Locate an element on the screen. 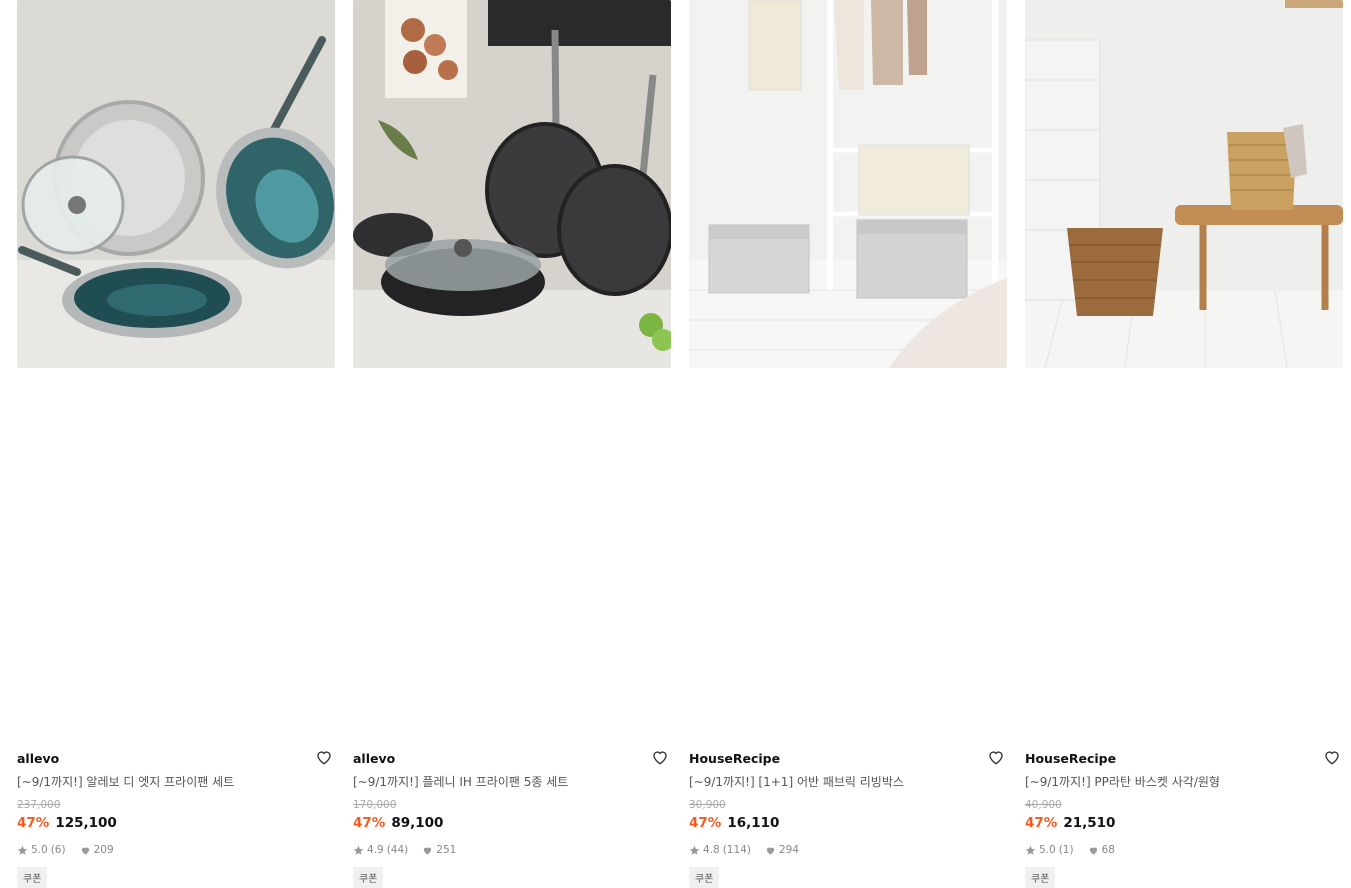 The image size is (1351, 888). price-row: 47% 125,100 is located at coordinates (67, 823).